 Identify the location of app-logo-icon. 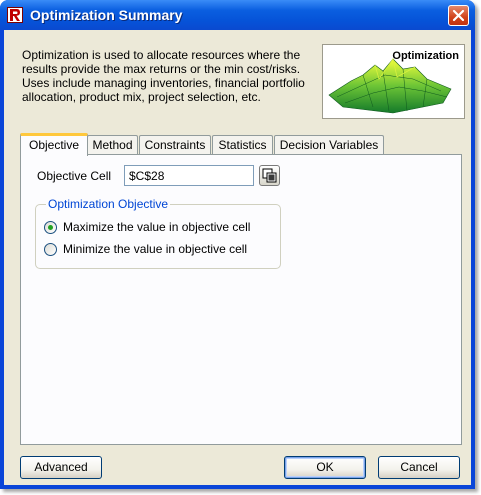
(15, 15).